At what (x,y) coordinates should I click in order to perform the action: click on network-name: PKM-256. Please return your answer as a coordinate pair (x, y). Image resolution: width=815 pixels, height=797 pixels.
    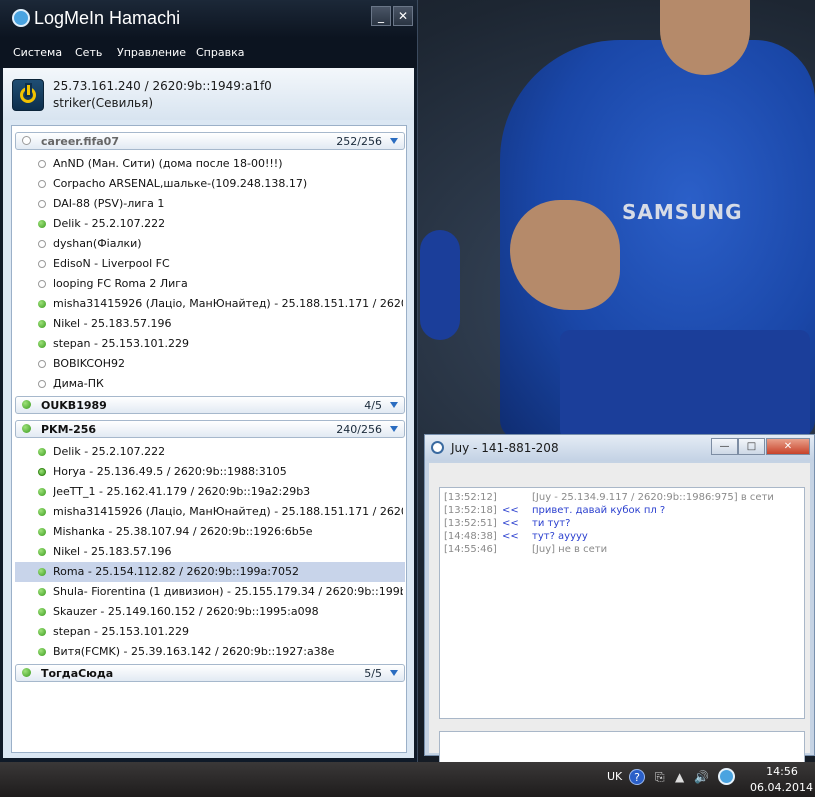
    Looking at the image, I should click on (69, 429).